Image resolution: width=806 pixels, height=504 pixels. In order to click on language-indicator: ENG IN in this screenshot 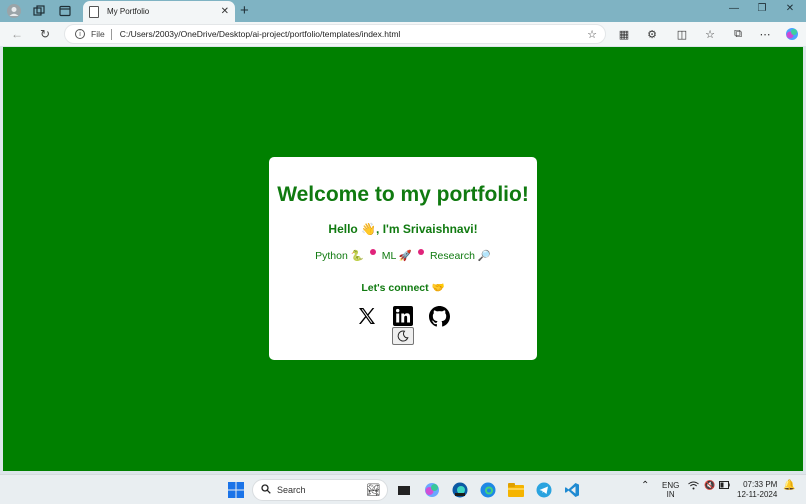, I will do `click(670, 490)`.